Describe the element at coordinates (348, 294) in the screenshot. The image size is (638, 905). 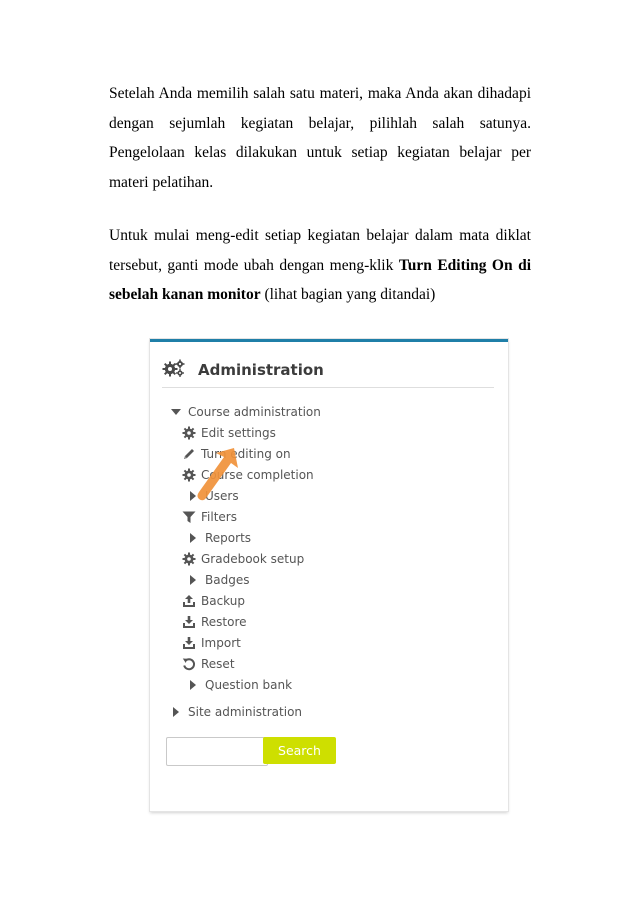
I see `instruction-text-end: (lihat bagian yang ditandai)` at that location.